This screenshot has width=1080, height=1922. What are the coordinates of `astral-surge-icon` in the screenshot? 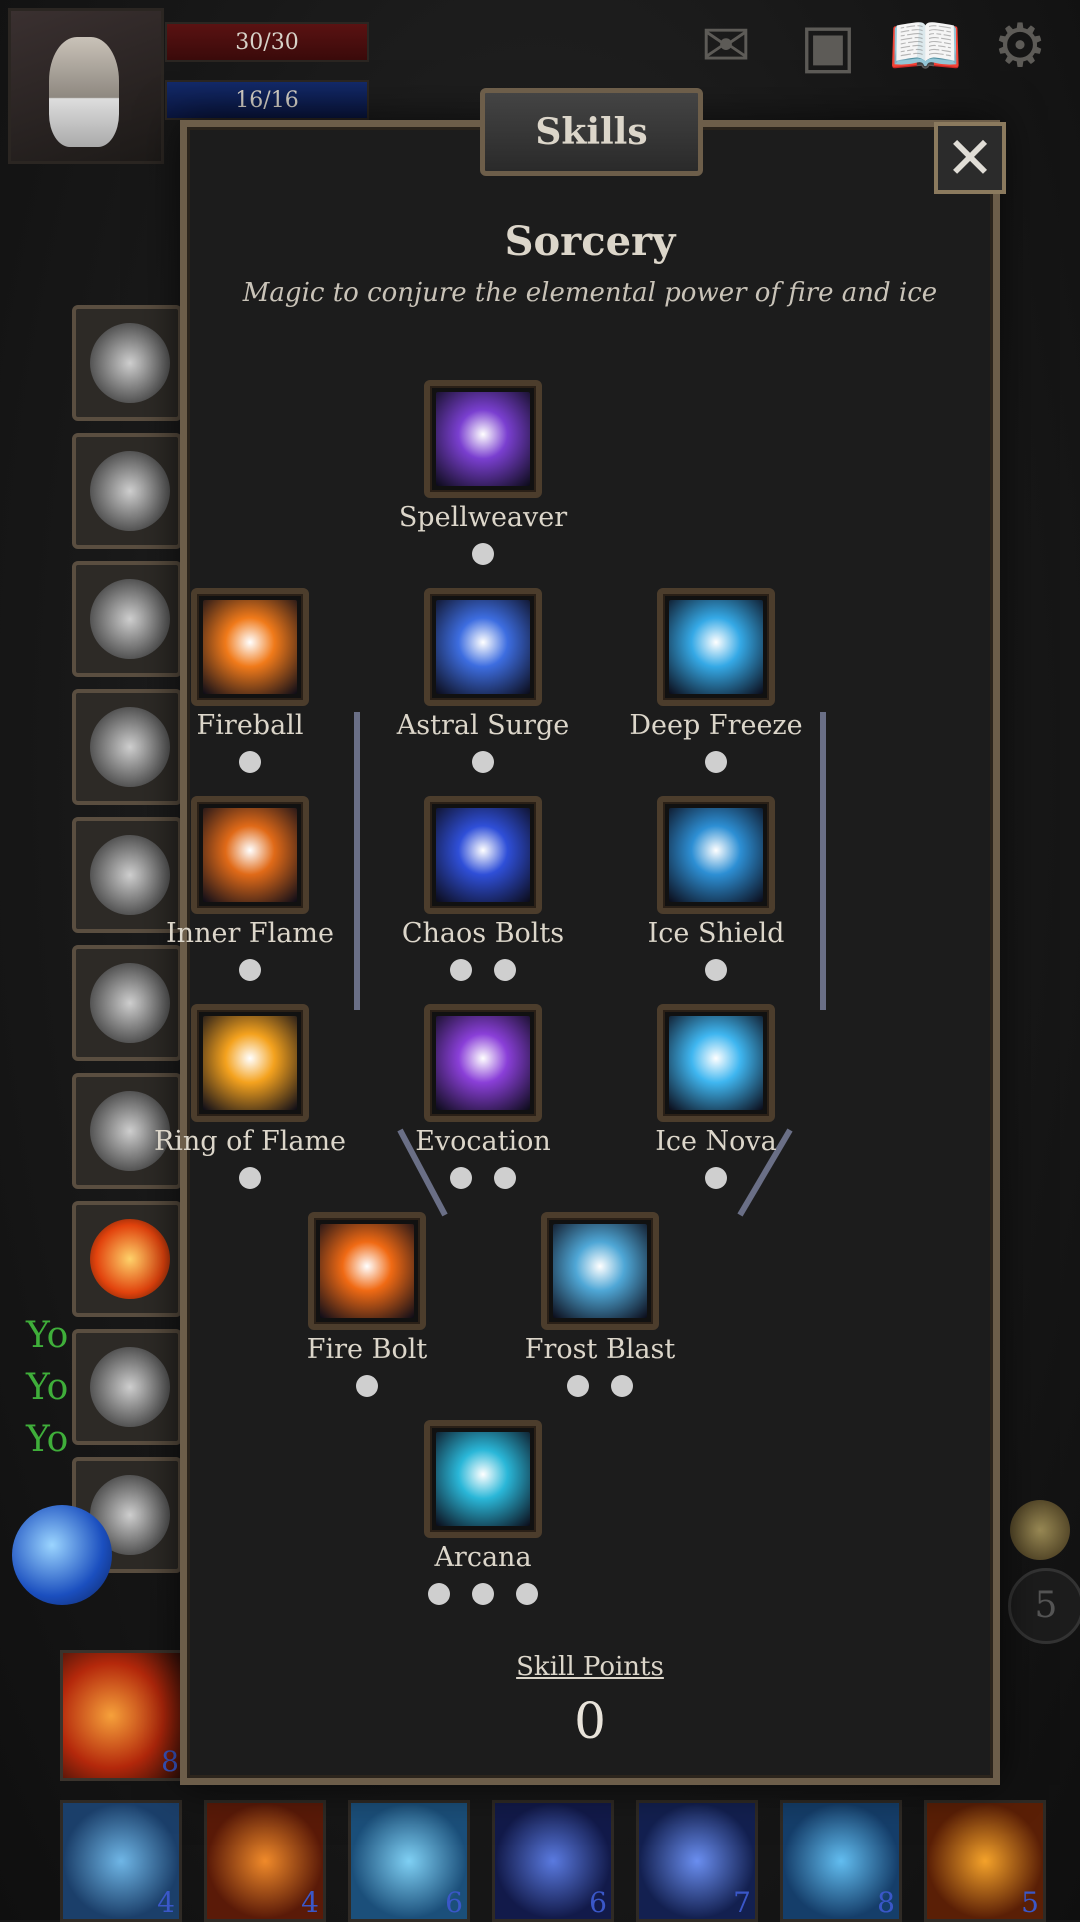 It's located at (483, 647).